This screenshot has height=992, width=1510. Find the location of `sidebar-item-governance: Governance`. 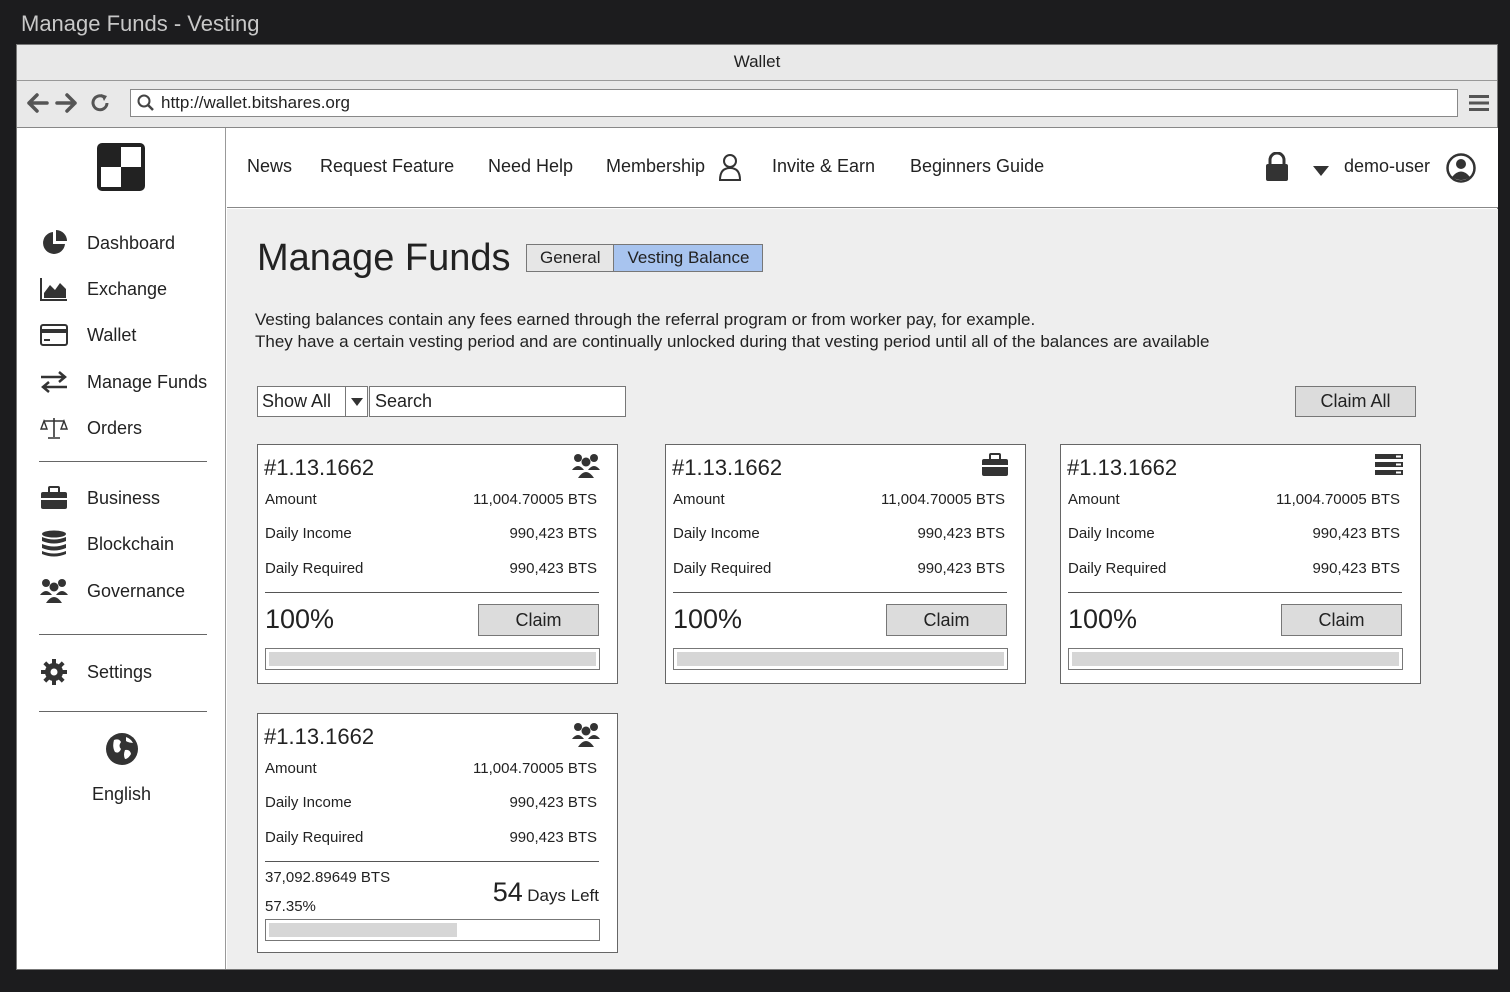

sidebar-item-governance: Governance is located at coordinates (112, 591).